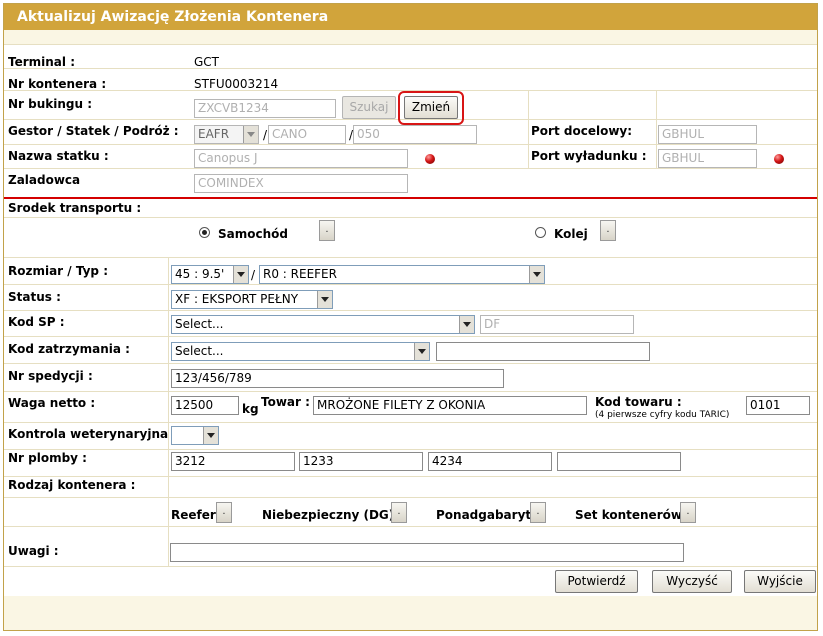  I want to click on radio-samochod-label: Samochód, so click(253, 234).